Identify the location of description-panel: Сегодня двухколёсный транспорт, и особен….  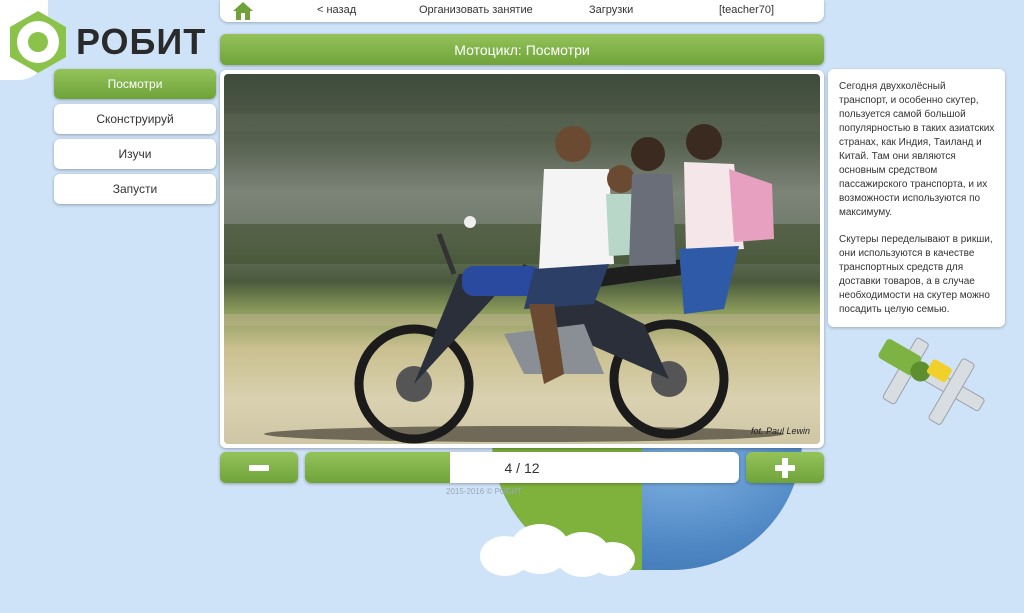
(916, 198).